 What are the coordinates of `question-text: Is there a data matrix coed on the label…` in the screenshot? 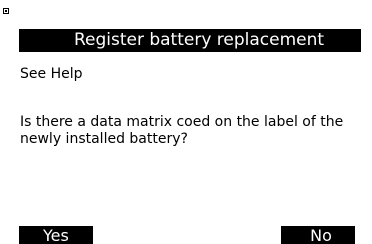 It's located at (182, 130).